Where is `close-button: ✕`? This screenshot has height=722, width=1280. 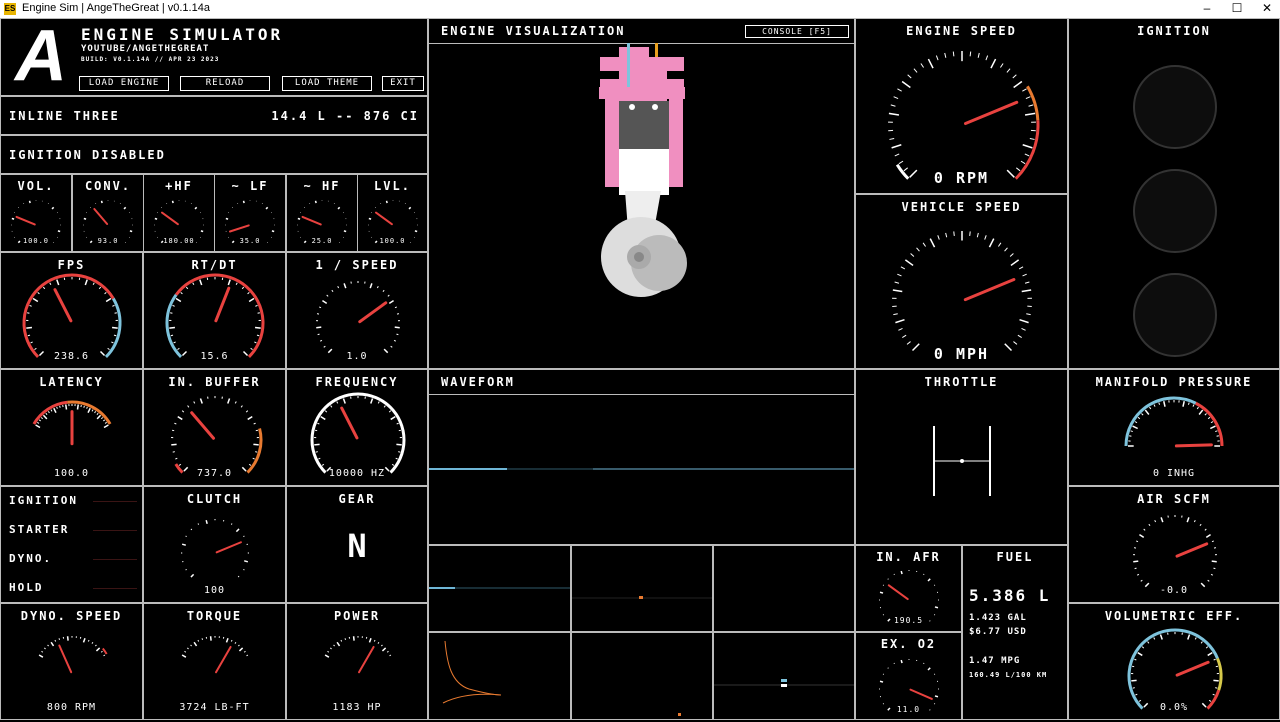
close-button: ✕ is located at coordinates (1266, 9).